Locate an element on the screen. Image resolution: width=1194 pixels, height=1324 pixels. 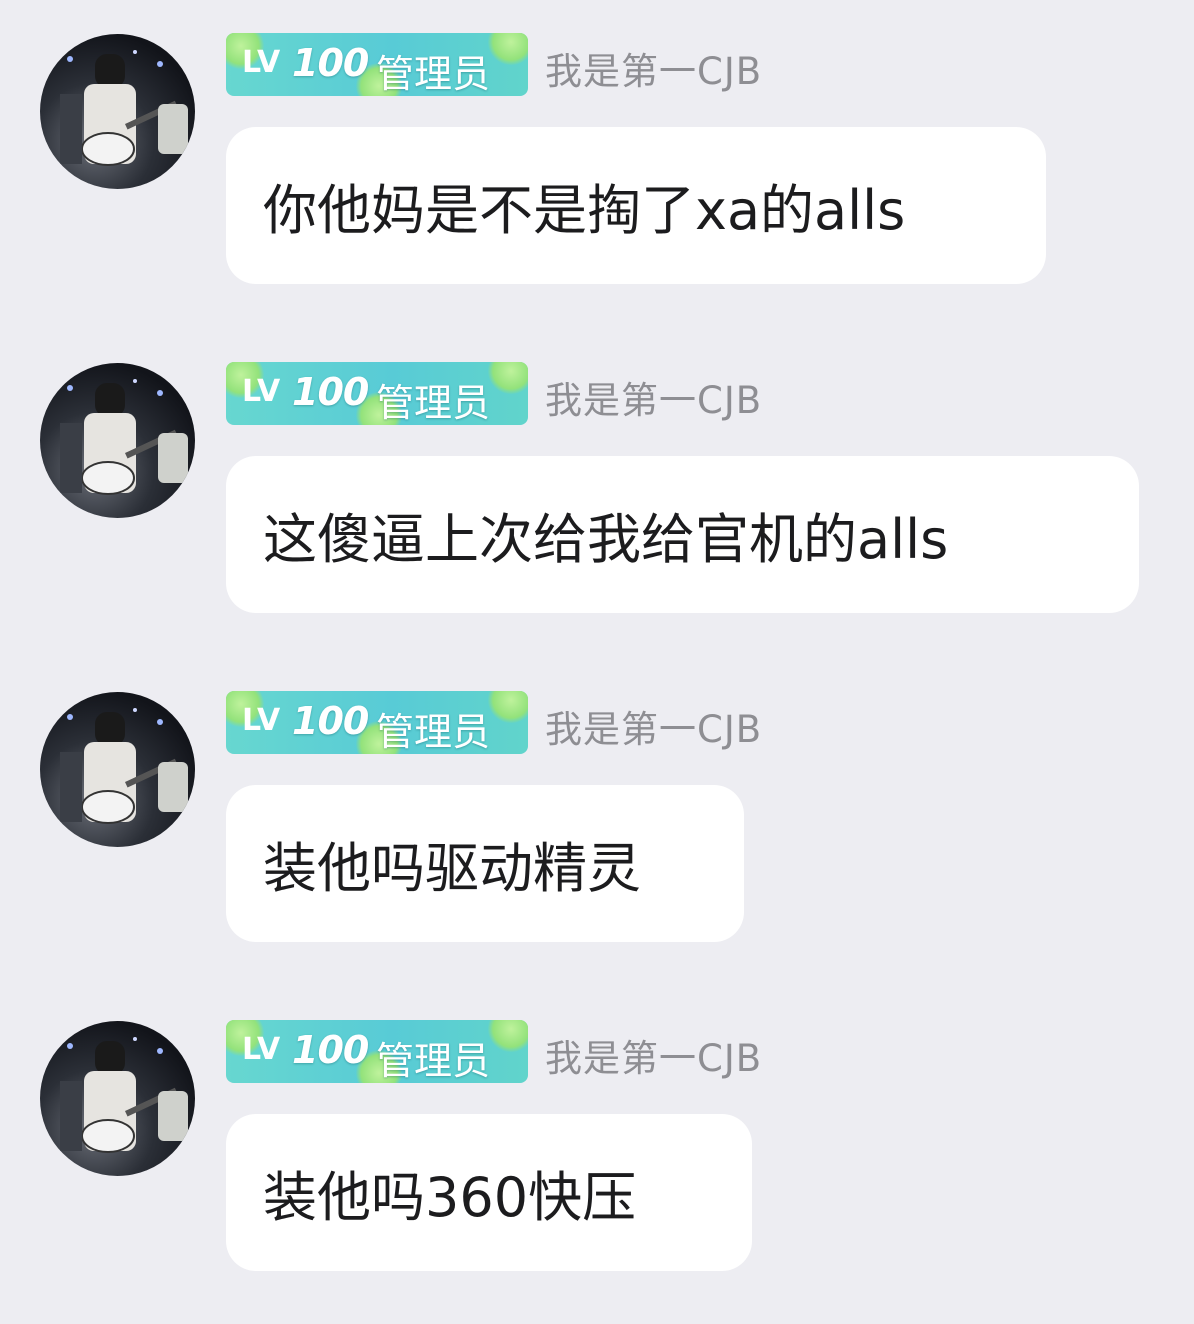
message-bubble: 这傻逼上次给我给官机的alls is located at coordinates (682, 534).